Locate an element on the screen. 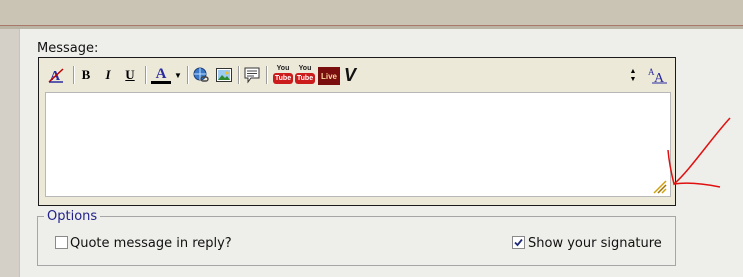  font-color-dropdown: ▼ is located at coordinates (178, 75).